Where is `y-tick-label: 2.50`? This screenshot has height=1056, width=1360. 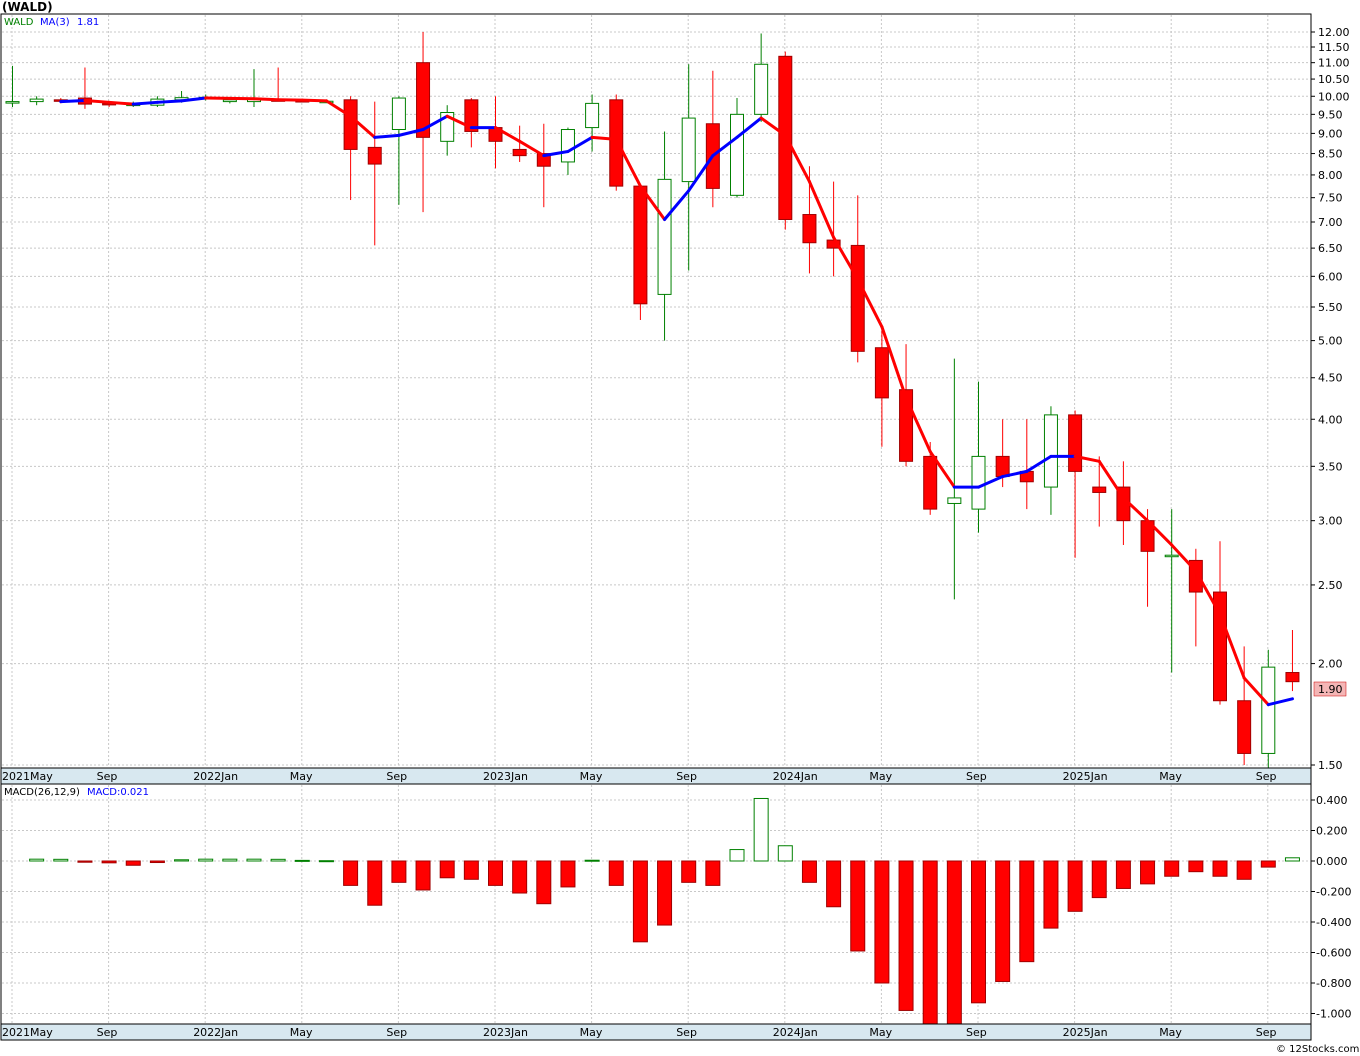 y-tick-label: 2.50 is located at coordinates (1330, 585).